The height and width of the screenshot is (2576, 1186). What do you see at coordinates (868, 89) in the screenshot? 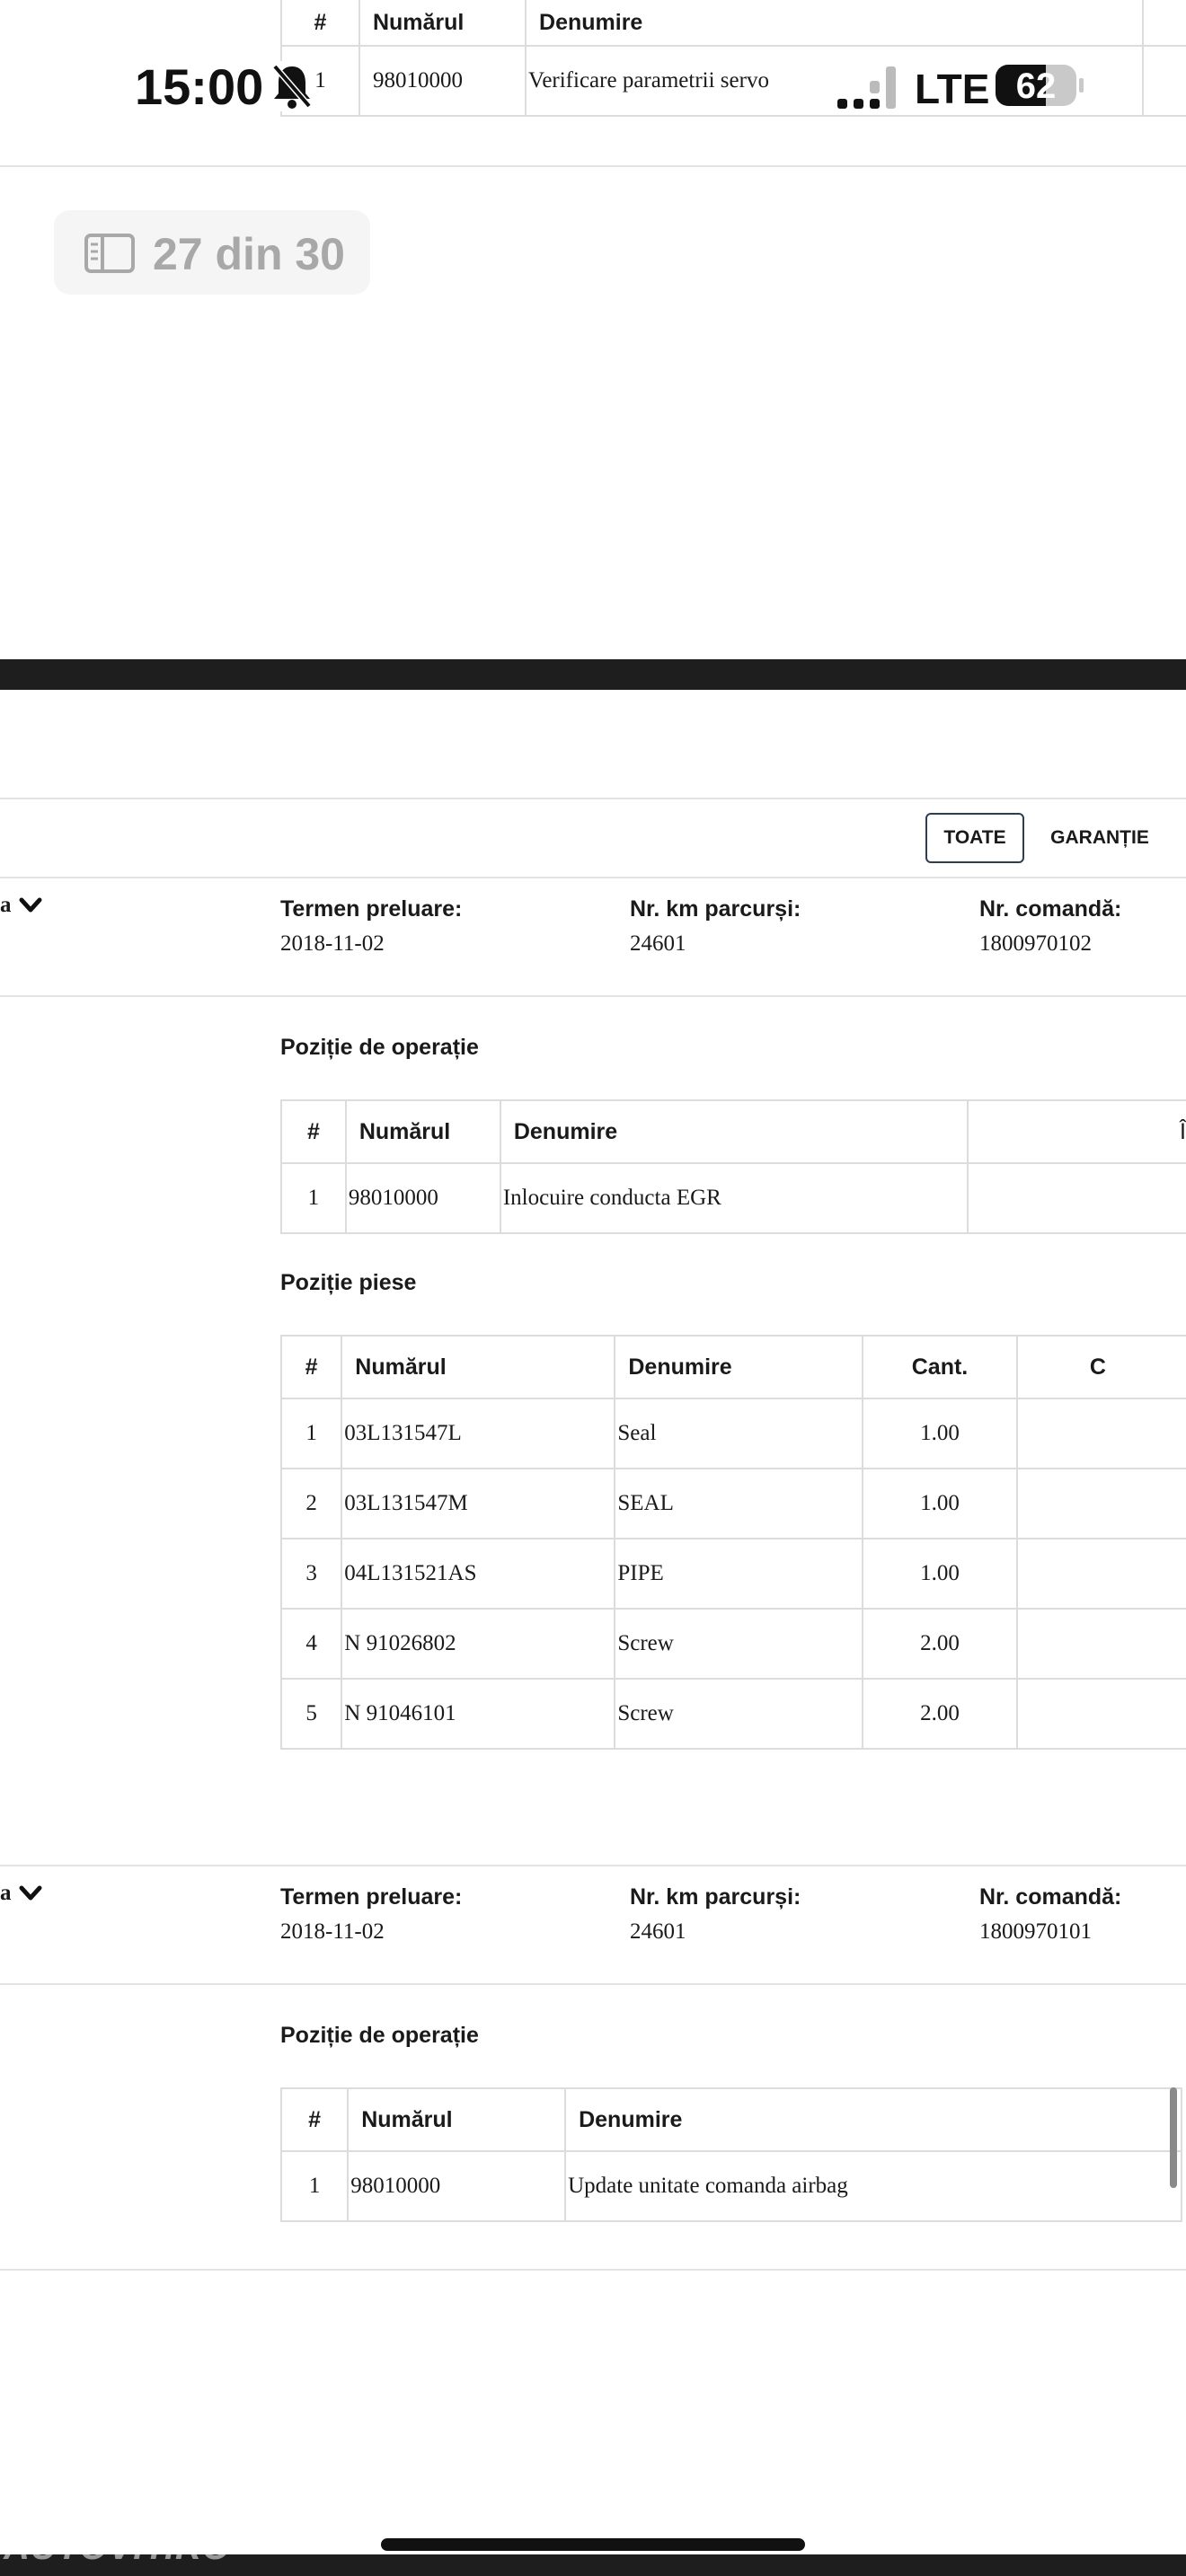
I see `signal-icon` at bounding box center [868, 89].